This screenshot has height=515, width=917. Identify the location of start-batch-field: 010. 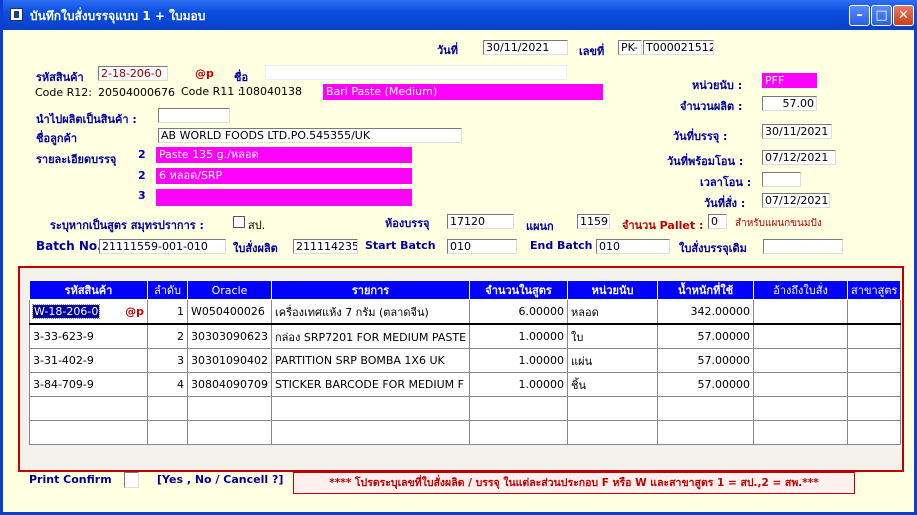
(482, 246).